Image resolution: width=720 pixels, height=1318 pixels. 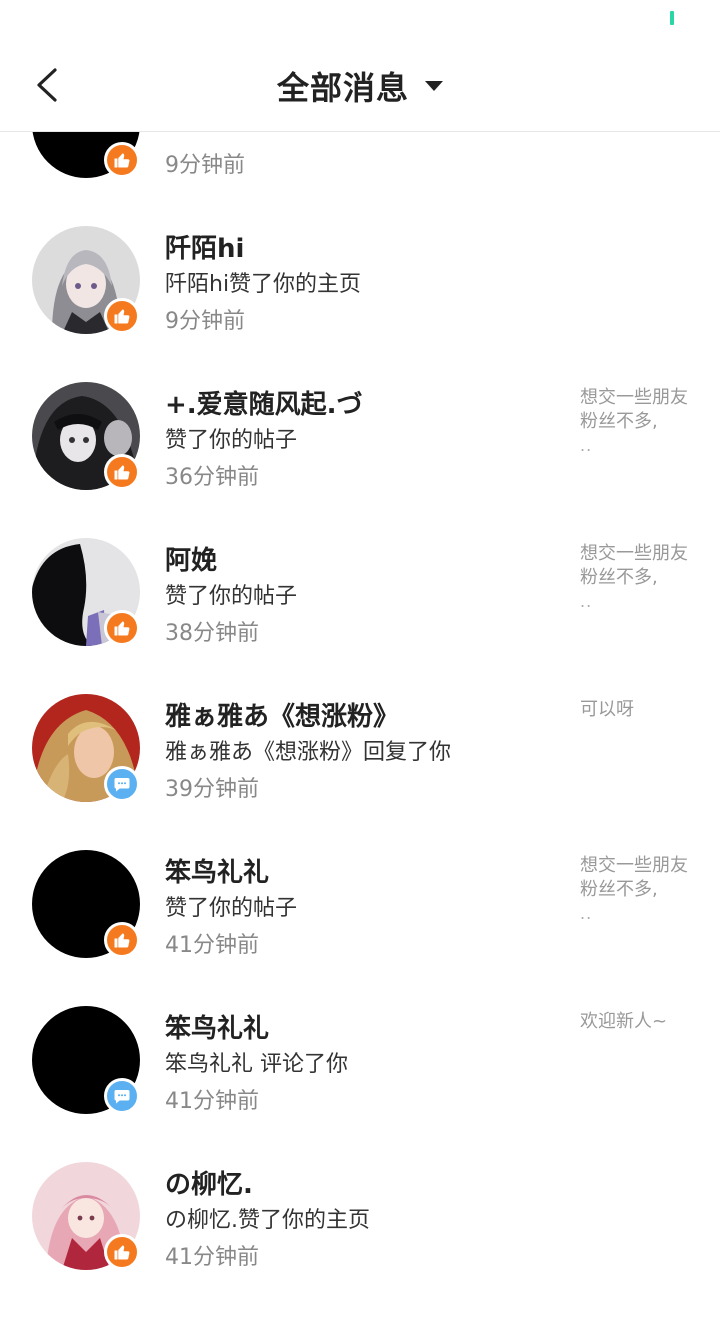 I want to click on chevron-left-icon, so click(x=47, y=85).